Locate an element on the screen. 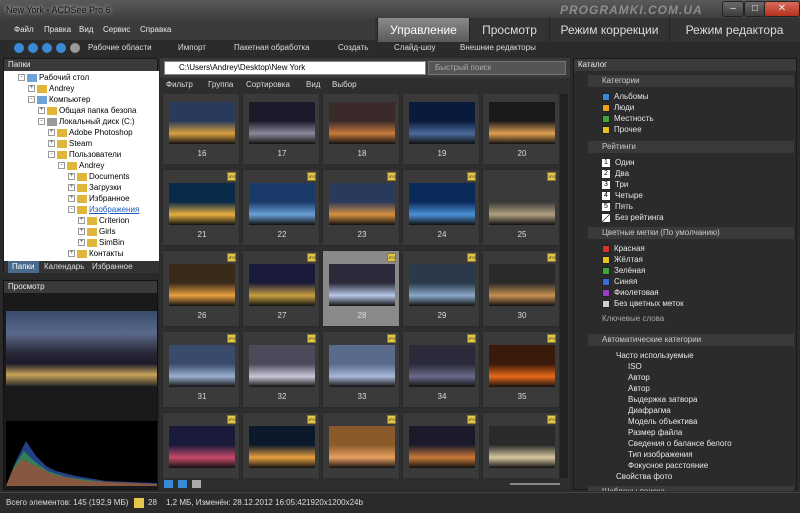  tab-folders: Папки is located at coordinates (23, 267).